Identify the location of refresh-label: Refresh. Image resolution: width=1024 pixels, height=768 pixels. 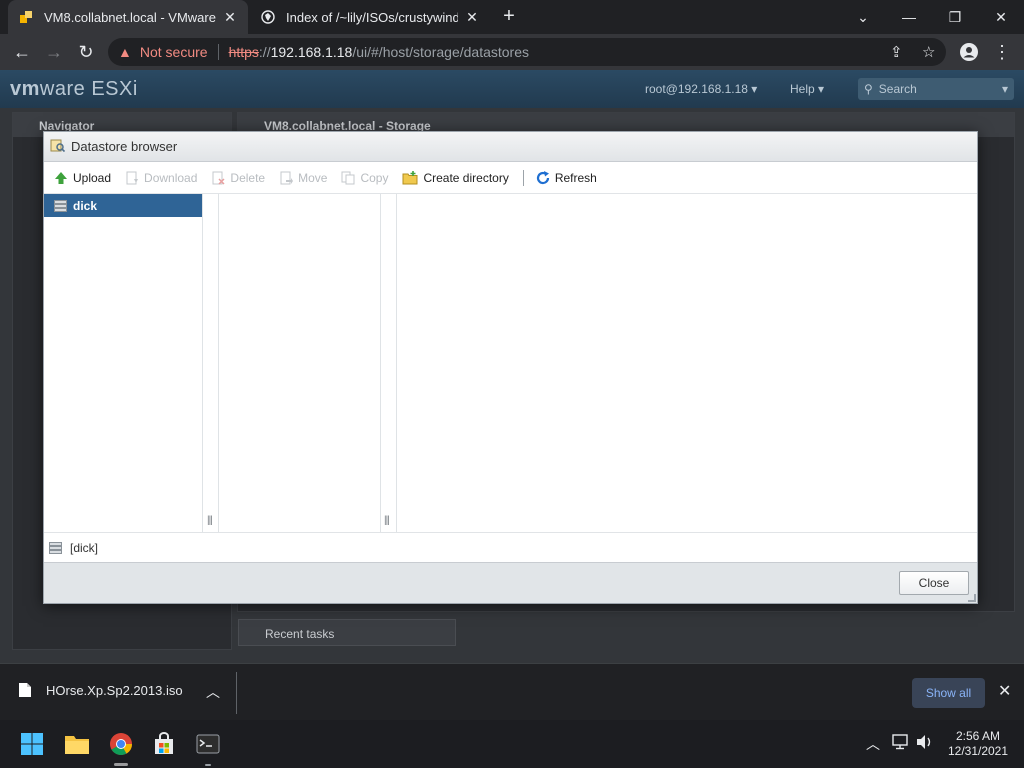
(575, 177).